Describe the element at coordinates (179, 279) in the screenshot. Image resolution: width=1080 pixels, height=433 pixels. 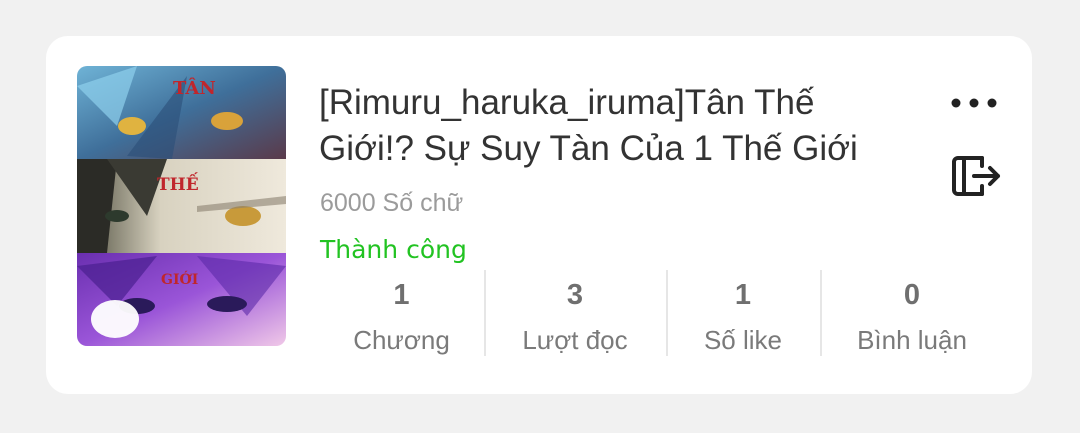
I see `cover-text-3: GIỚI` at that location.